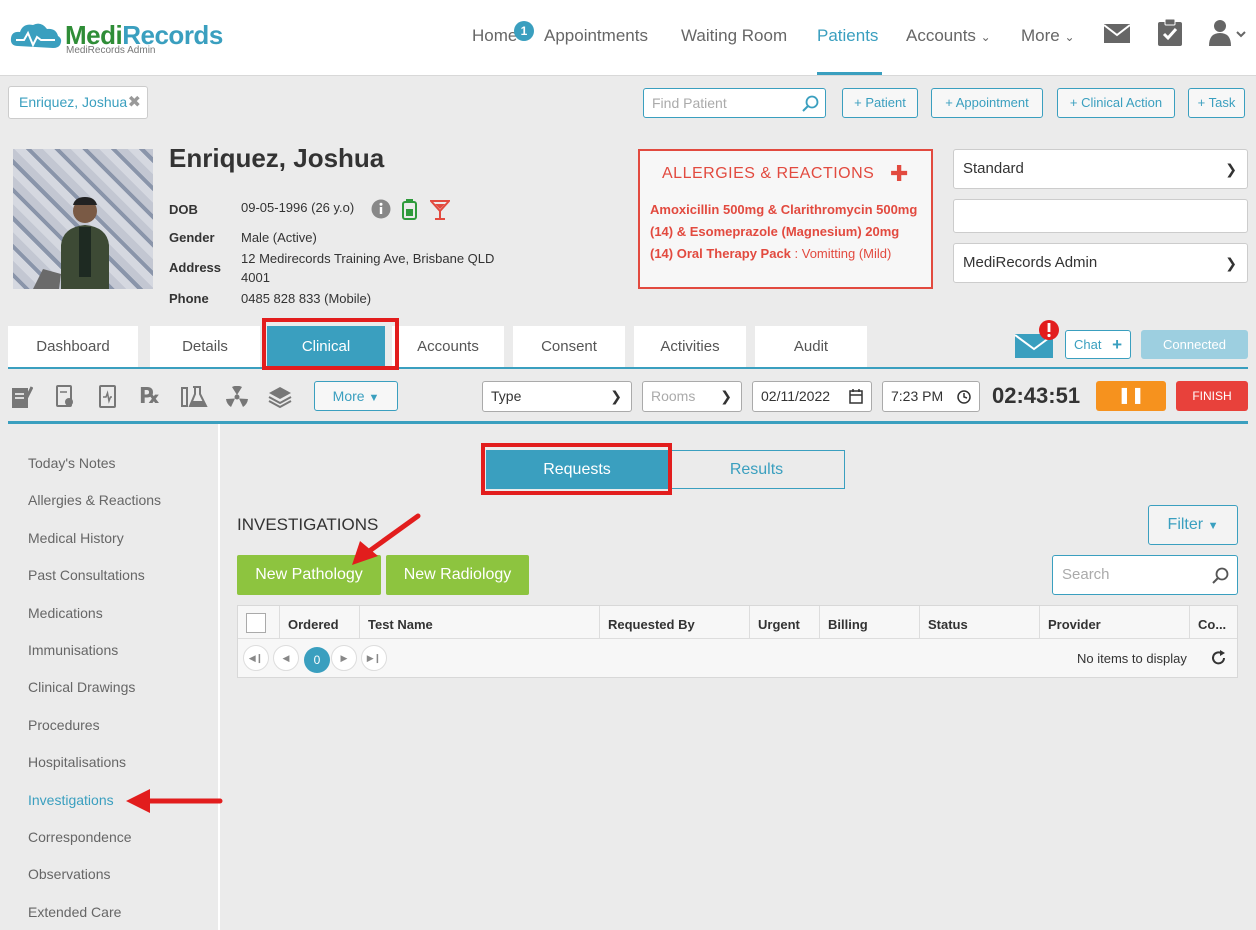 This screenshot has height=930, width=1256. I want to click on arrow-to-investigations, so click(174, 801).